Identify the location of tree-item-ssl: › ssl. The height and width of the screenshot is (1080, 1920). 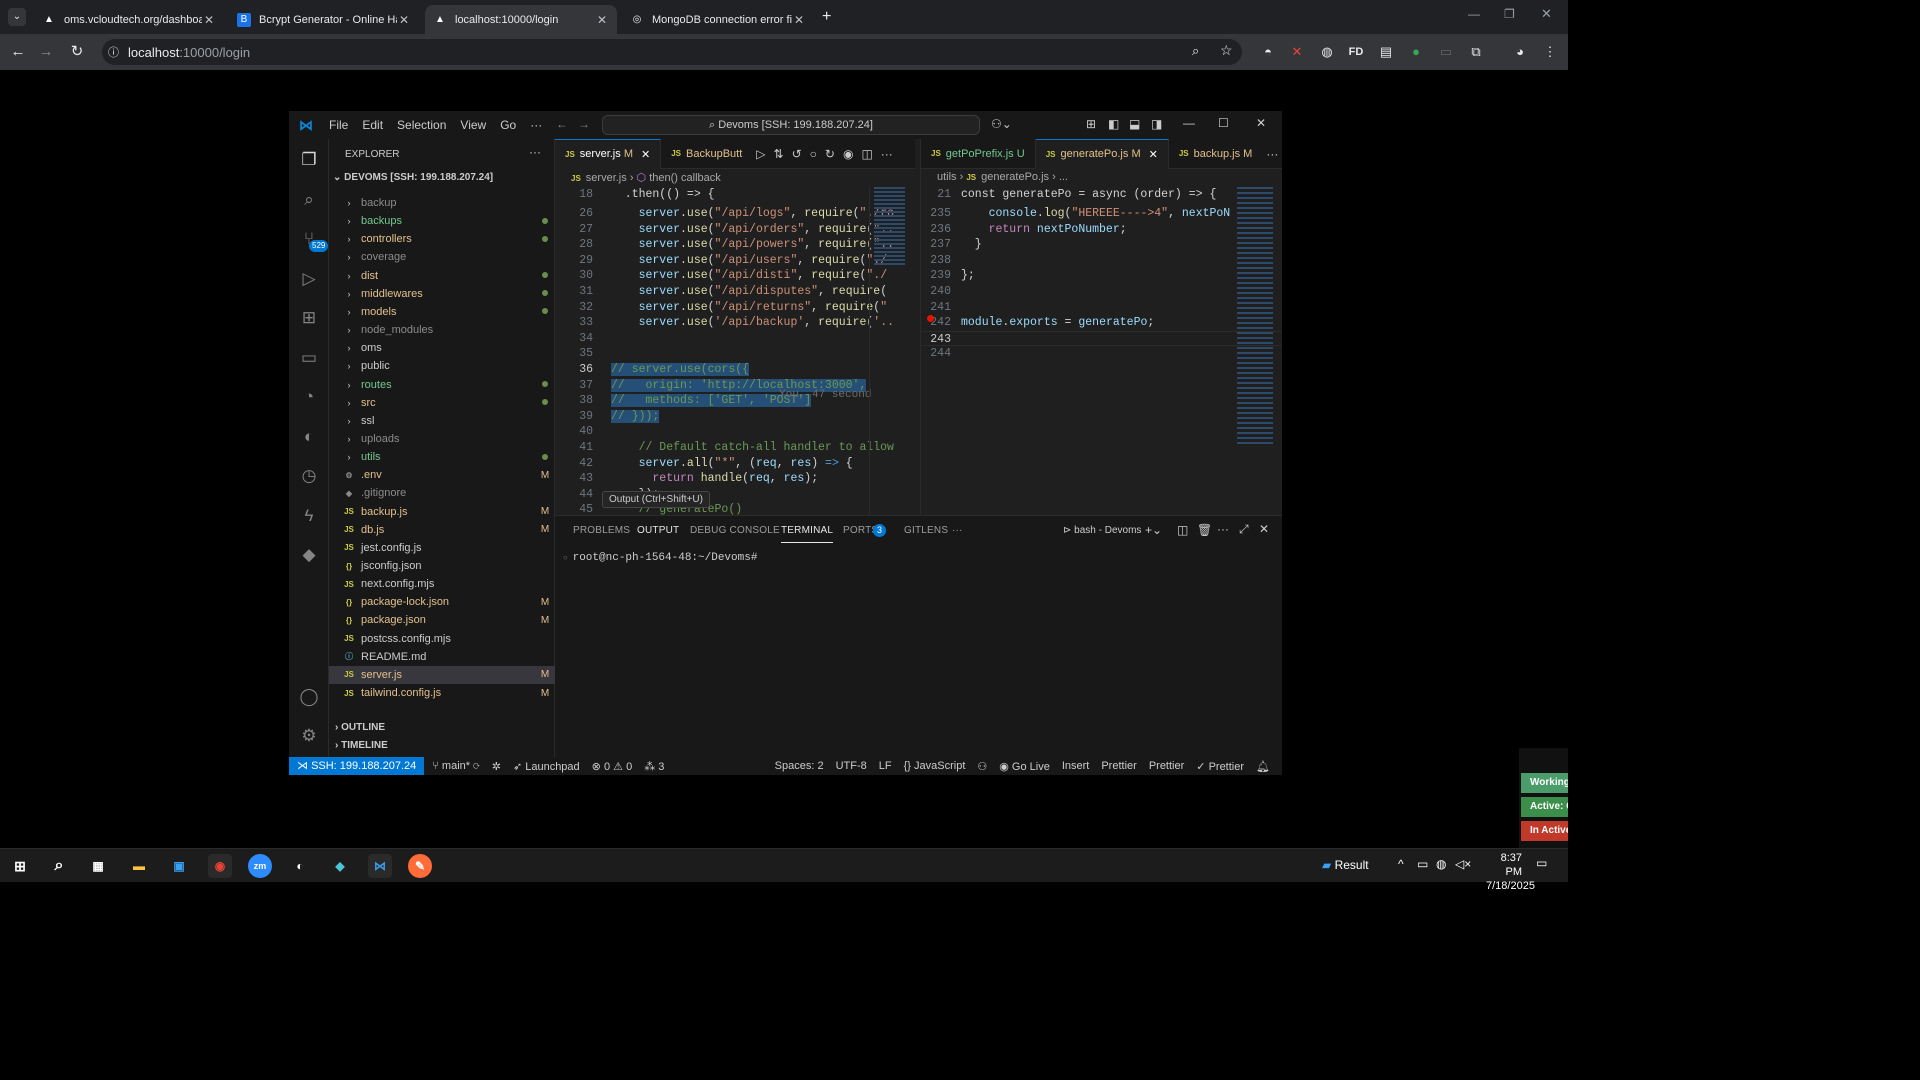
(442, 421).